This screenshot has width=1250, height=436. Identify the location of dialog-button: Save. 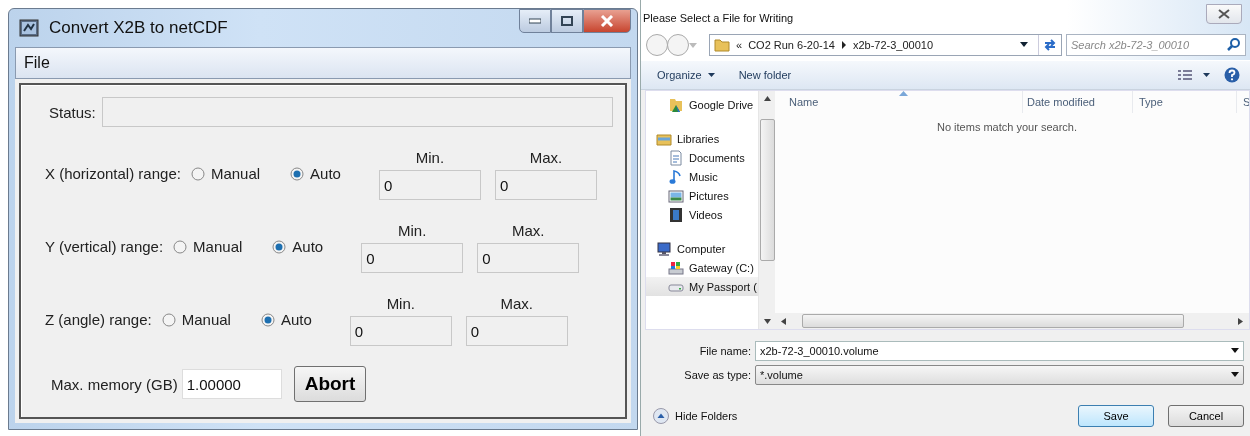
(1116, 416).